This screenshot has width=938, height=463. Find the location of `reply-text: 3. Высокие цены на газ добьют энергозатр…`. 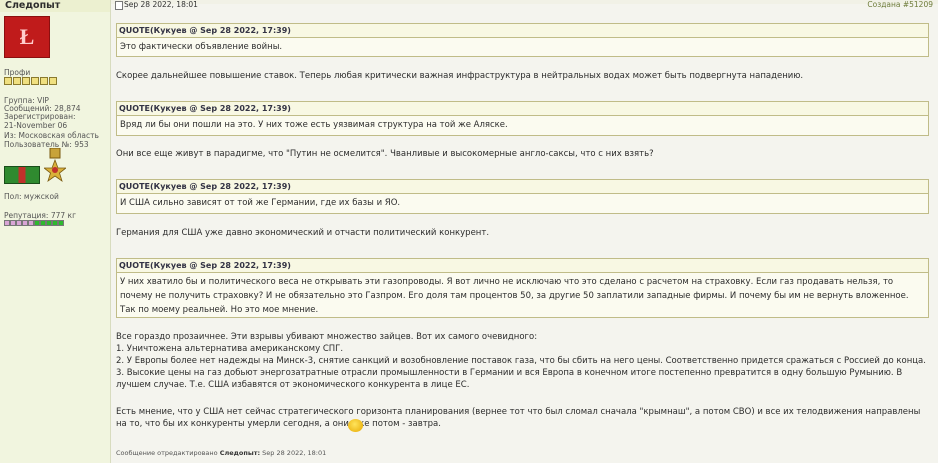

reply-text: 3. Высокие цены на газ добьют энергозатр… is located at coordinates (509, 379).